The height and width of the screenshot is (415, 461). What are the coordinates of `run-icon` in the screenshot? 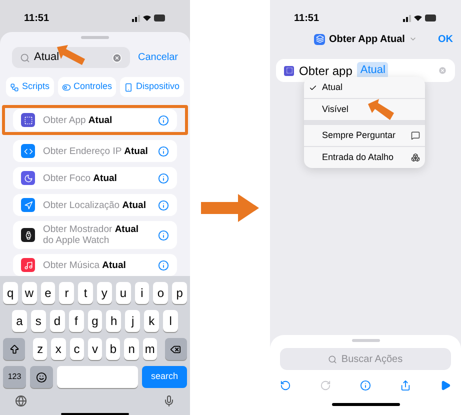 It's located at (445, 385).